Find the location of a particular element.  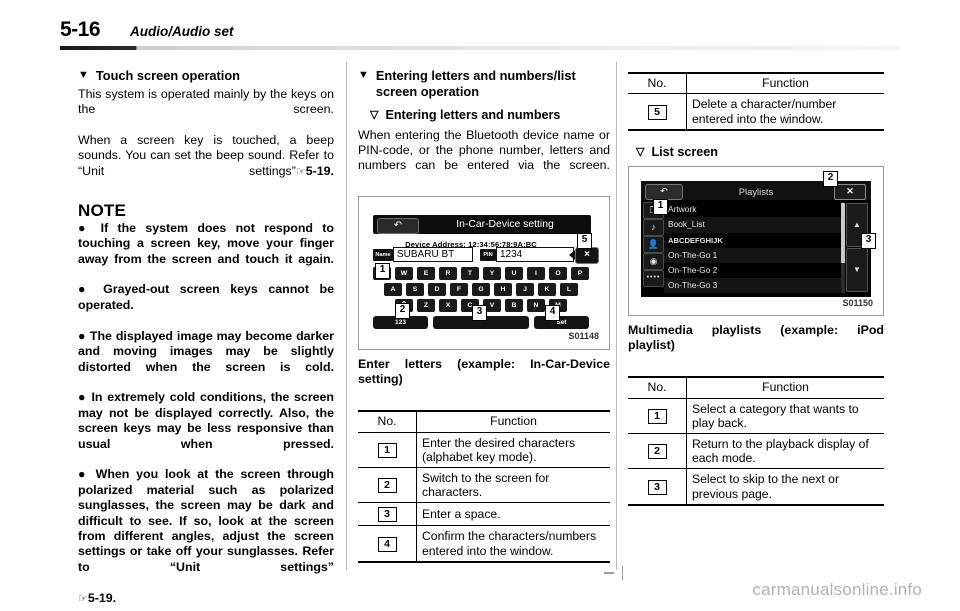

key-n: N is located at coordinates (536, 306).